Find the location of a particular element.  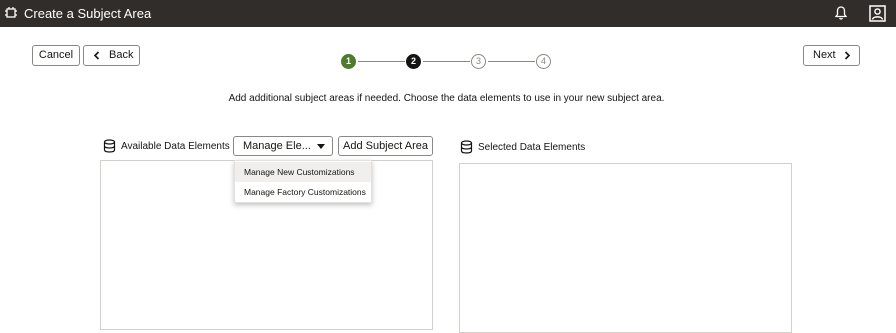

user-avatar-icon is located at coordinates (877, 13).